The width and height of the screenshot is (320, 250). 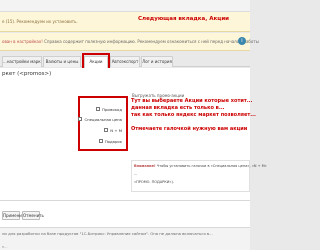 What do you see at coordinates (40, 21) in the screenshot?
I see `updates-notice-text: е (15). Рекомендуем их установить.` at bounding box center [40, 21].